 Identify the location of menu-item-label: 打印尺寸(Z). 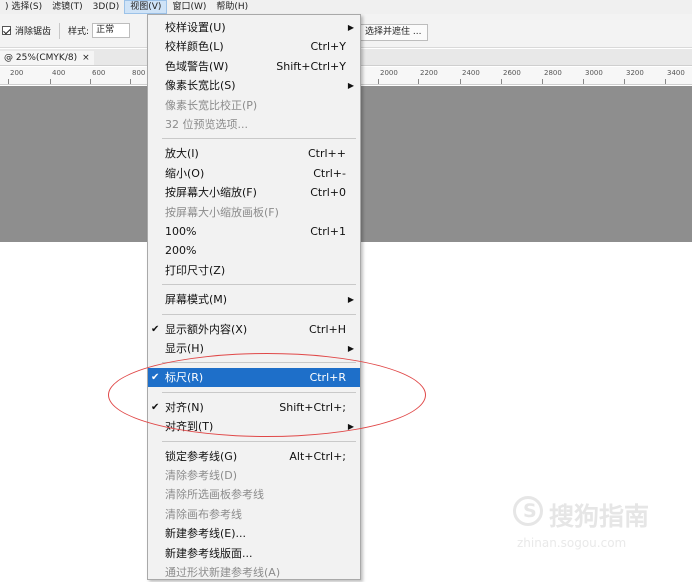
(195, 270).